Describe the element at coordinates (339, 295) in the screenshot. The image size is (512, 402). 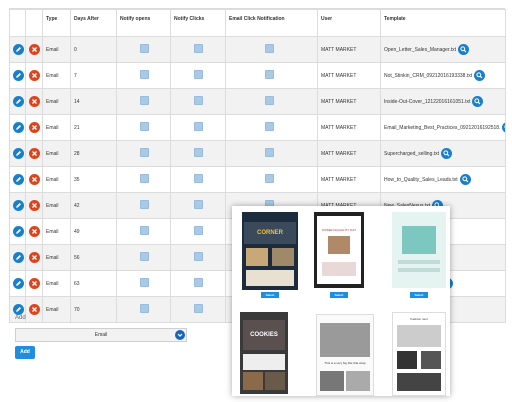
I see `select-template-2-button: Select` at that location.